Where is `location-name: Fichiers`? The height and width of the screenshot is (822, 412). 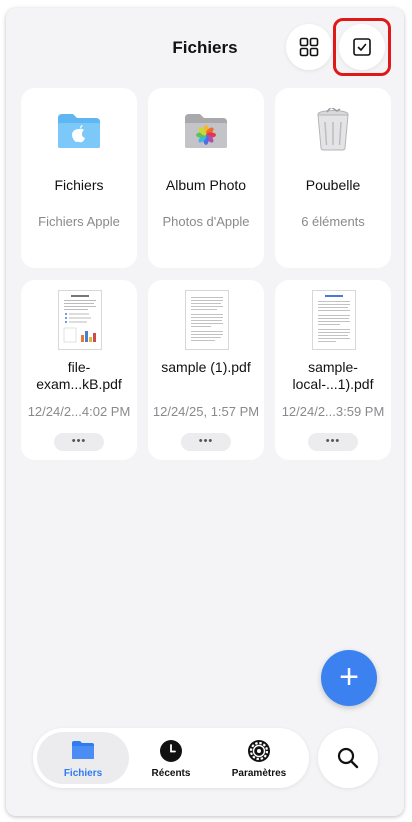 location-name: Fichiers is located at coordinates (79, 185).